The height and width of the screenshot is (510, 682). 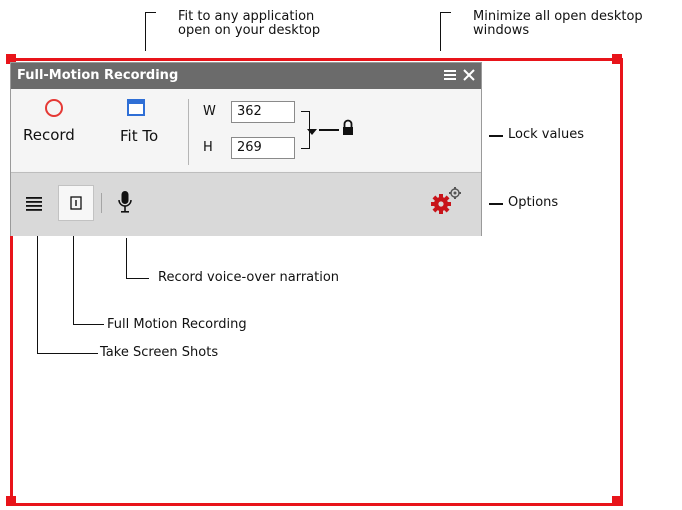 What do you see at coordinates (617, 59) in the screenshot?
I see `frame-handle-top-right` at bounding box center [617, 59].